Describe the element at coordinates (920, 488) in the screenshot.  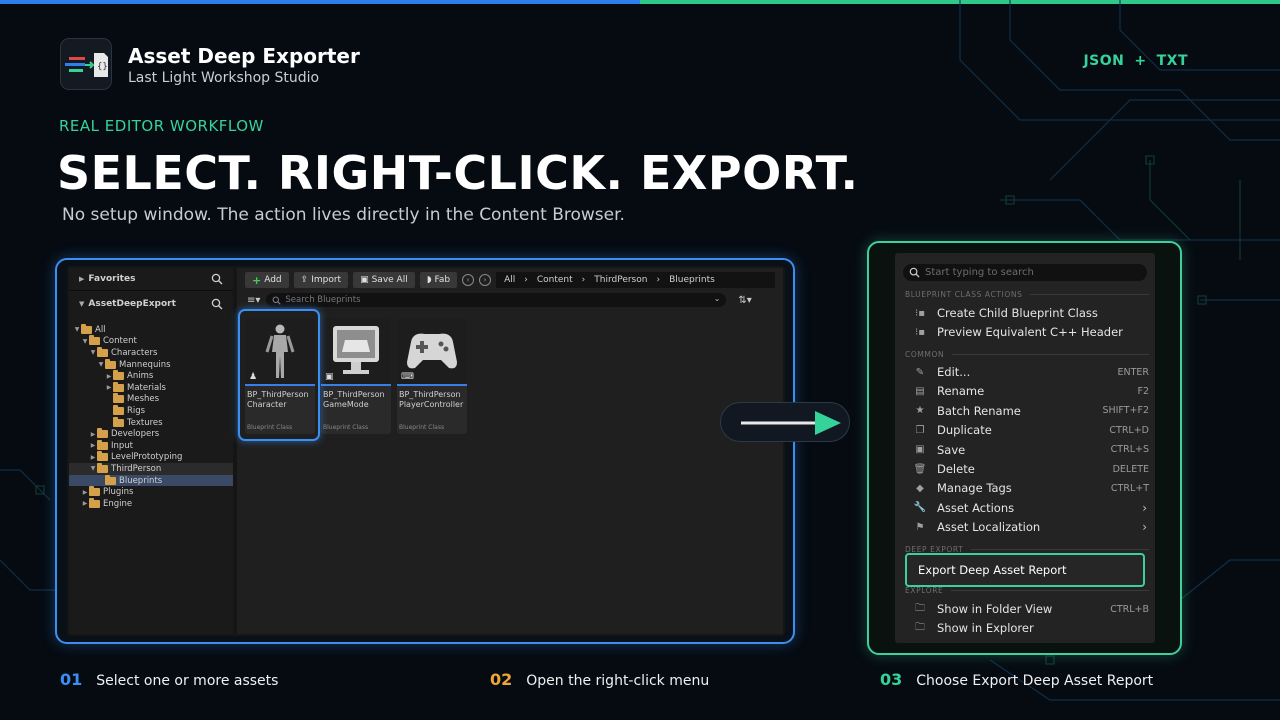
I see `tag-icon: ◆` at that location.